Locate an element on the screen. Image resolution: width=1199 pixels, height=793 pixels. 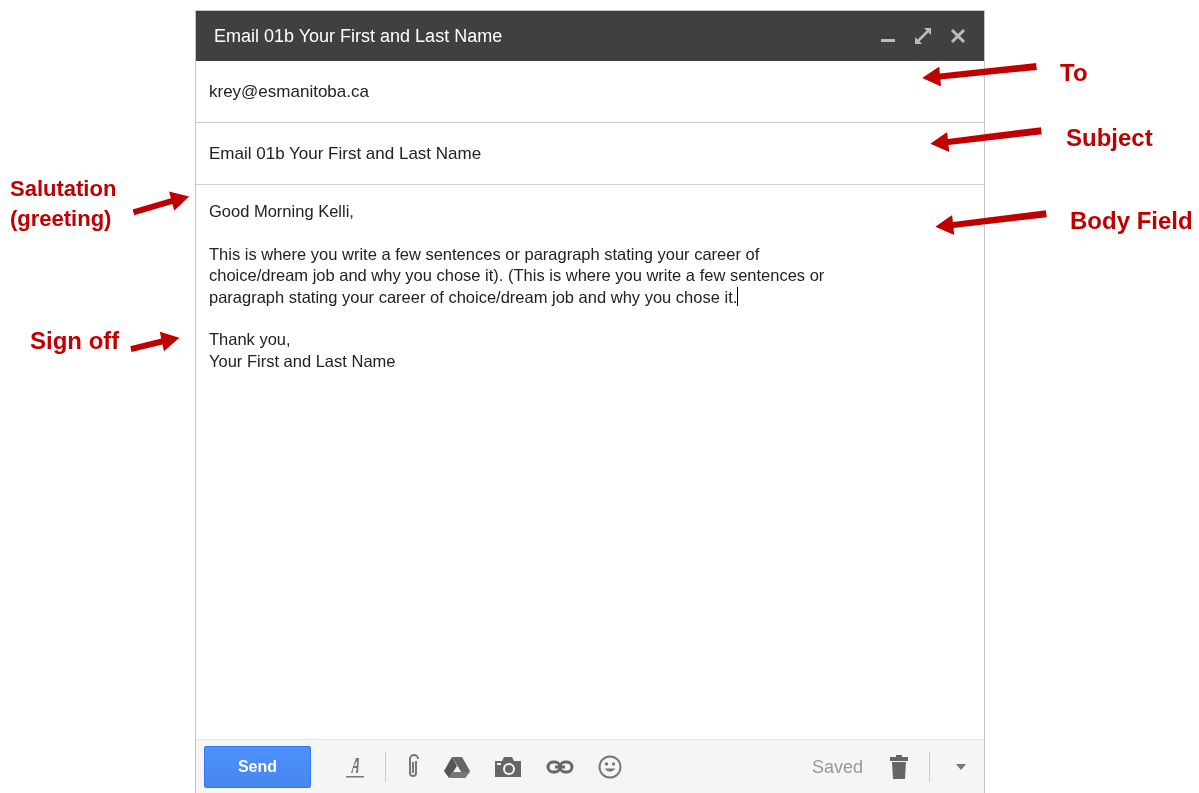
annotation-label: Subject is located at coordinates (1109, 138).